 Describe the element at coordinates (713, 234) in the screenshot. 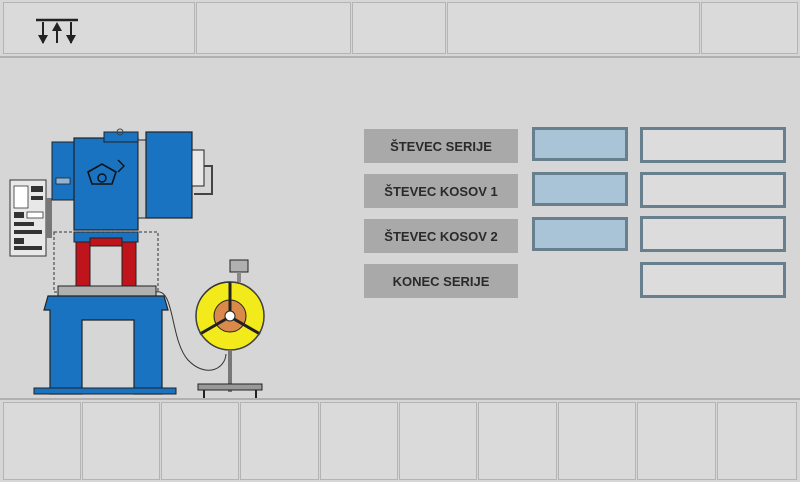

I see `pieces-2-setpoint-field` at that location.